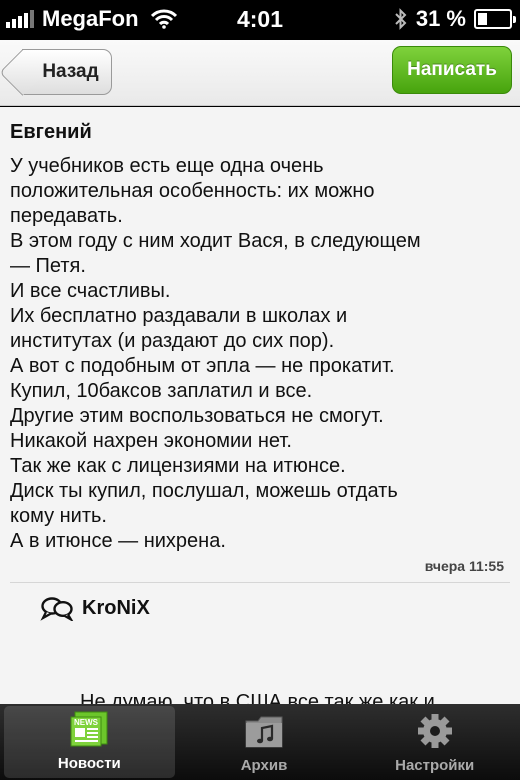 This screenshot has height=780, width=520. Describe the element at coordinates (172, 341) in the screenshot. I see `comment-text-line: институтах (и раздают до сих пор).` at that location.